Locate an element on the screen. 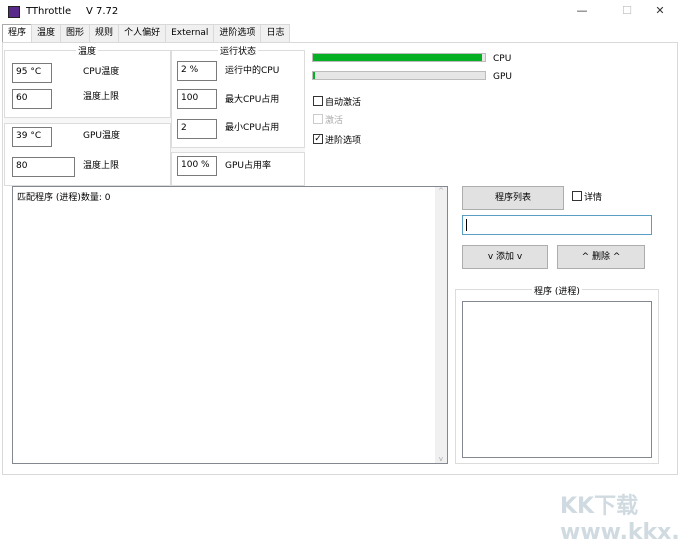 This screenshot has width=680, height=545. cpu-bar-label: CPU is located at coordinates (502, 59).